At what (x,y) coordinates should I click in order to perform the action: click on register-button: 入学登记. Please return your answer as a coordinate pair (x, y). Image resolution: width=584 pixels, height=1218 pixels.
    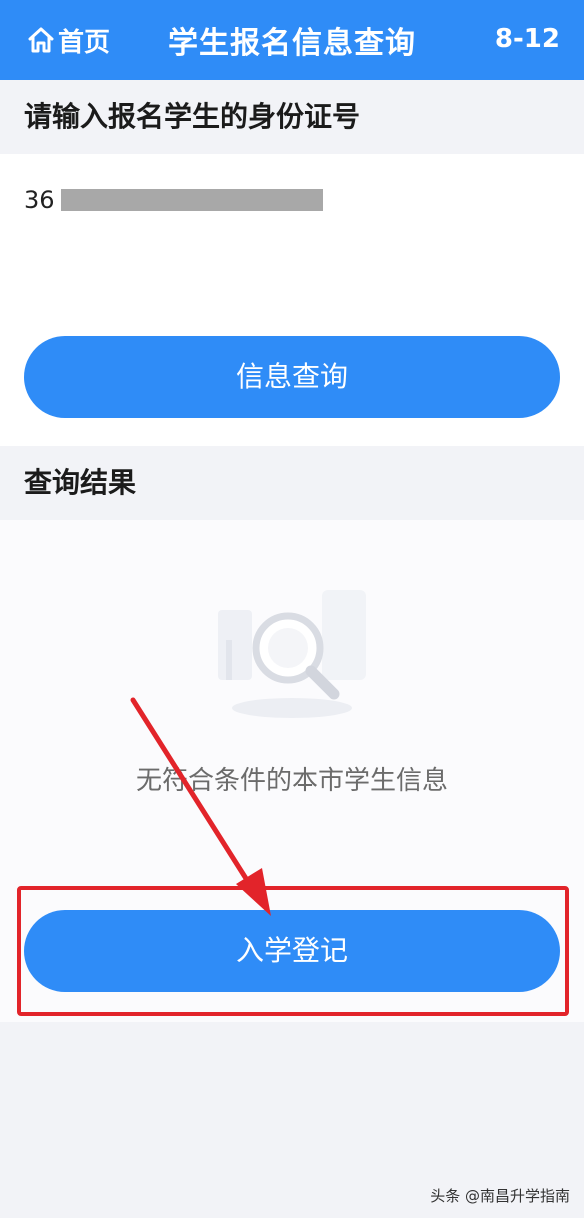
    Looking at the image, I should click on (292, 951).